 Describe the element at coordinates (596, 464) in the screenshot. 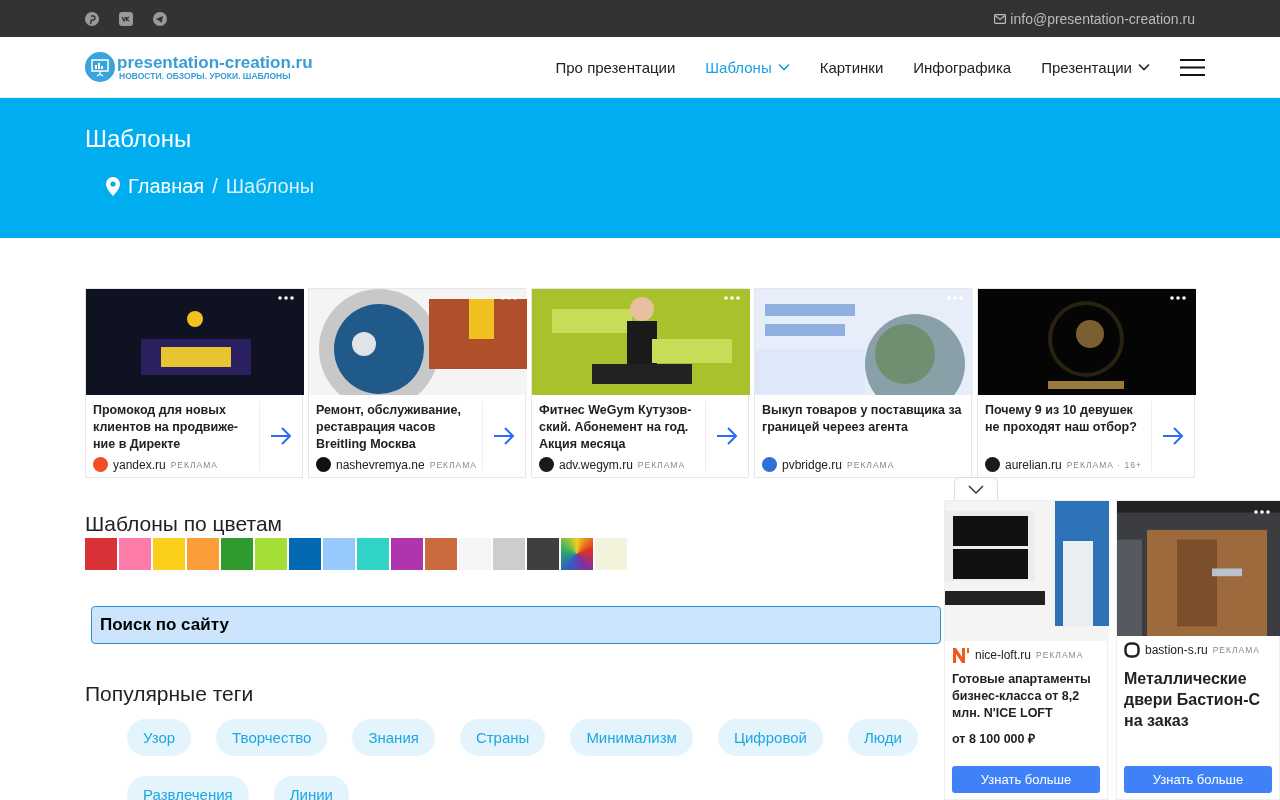

I see `ad-domain: adv.wegym.ru` at that location.